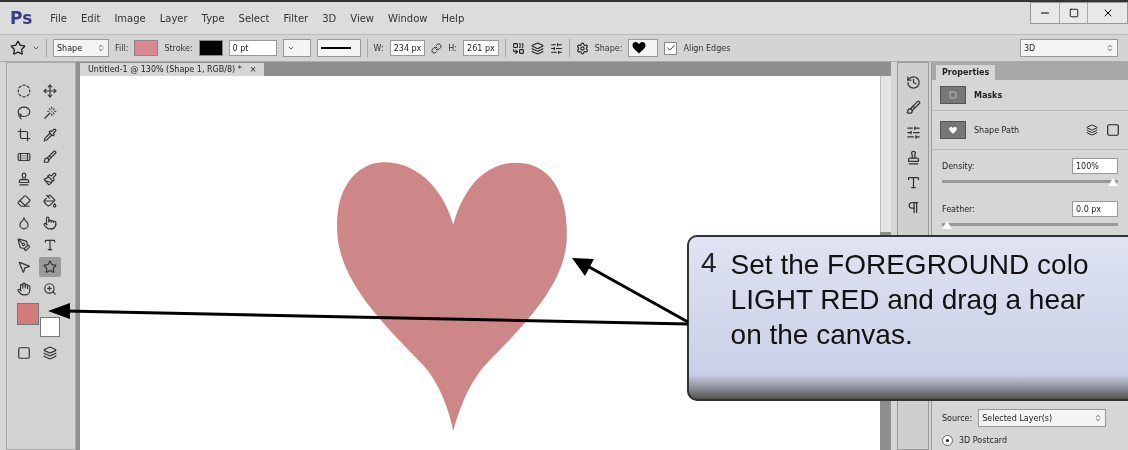 This screenshot has height=450, width=1128. I want to click on properties-tab: Properties, so click(966, 72).